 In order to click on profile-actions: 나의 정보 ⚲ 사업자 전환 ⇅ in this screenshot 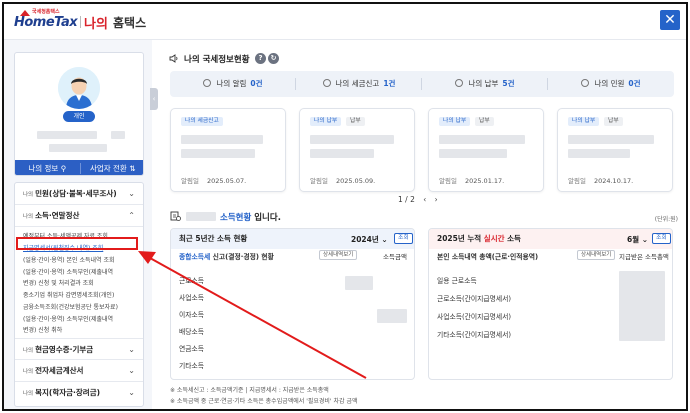, I will do `click(79, 167)`.